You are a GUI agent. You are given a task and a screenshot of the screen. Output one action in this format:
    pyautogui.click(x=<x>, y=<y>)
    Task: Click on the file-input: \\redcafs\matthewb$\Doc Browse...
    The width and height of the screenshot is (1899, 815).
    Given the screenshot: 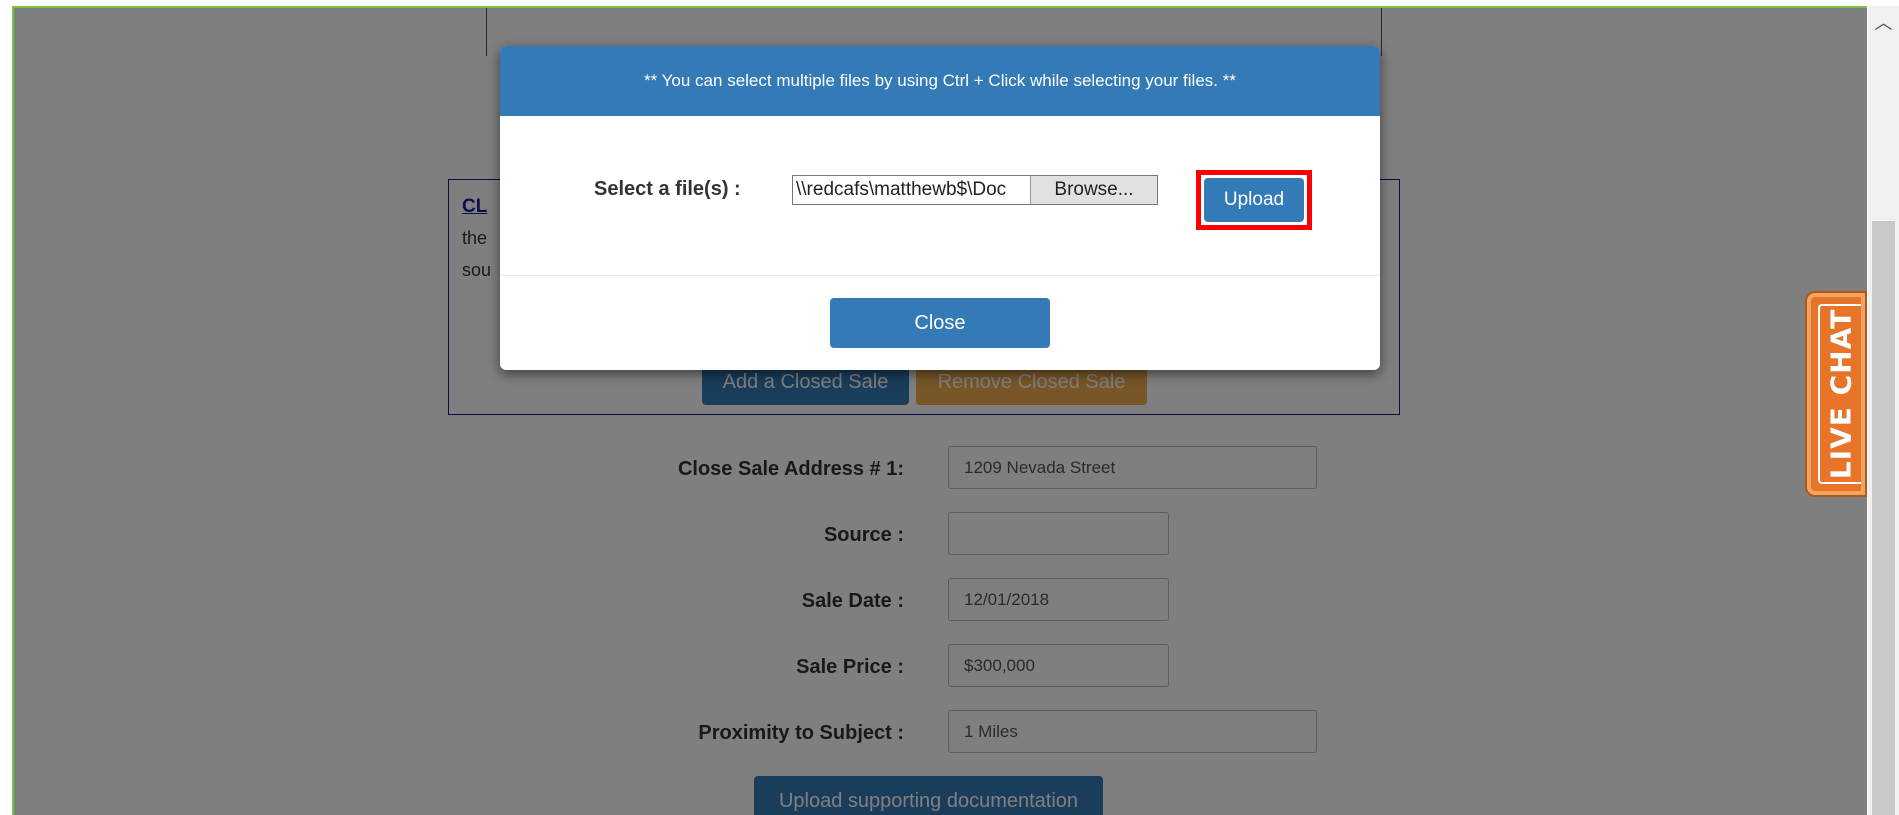 What is the action you would take?
    pyautogui.click(x=975, y=190)
    